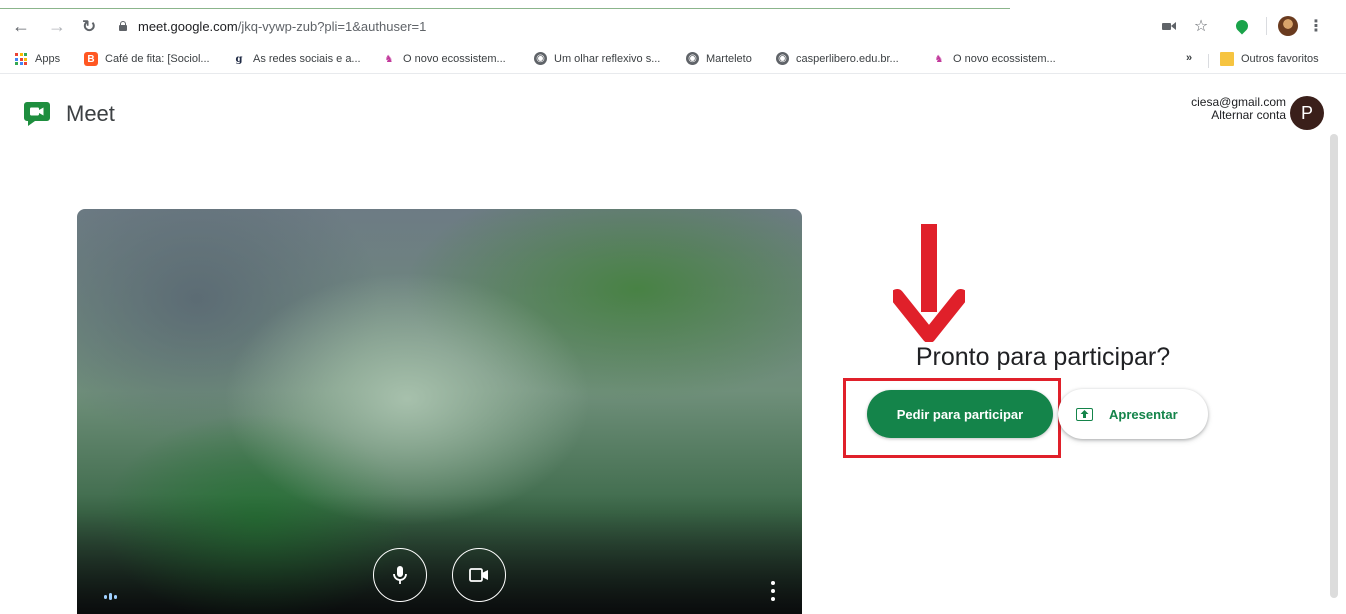  What do you see at coordinates (91, 59) in the screenshot?
I see `blogger-icon: B` at bounding box center [91, 59].